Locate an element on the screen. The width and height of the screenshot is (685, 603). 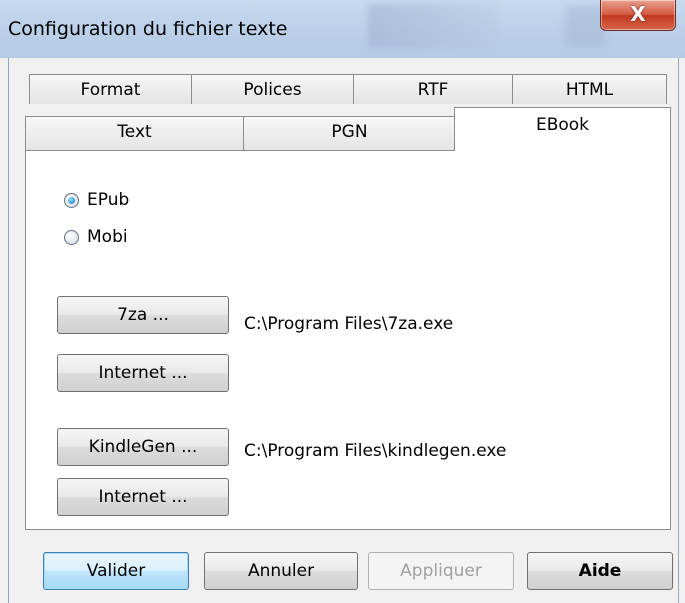
radio-unchecked-icon is located at coordinates (71, 237).